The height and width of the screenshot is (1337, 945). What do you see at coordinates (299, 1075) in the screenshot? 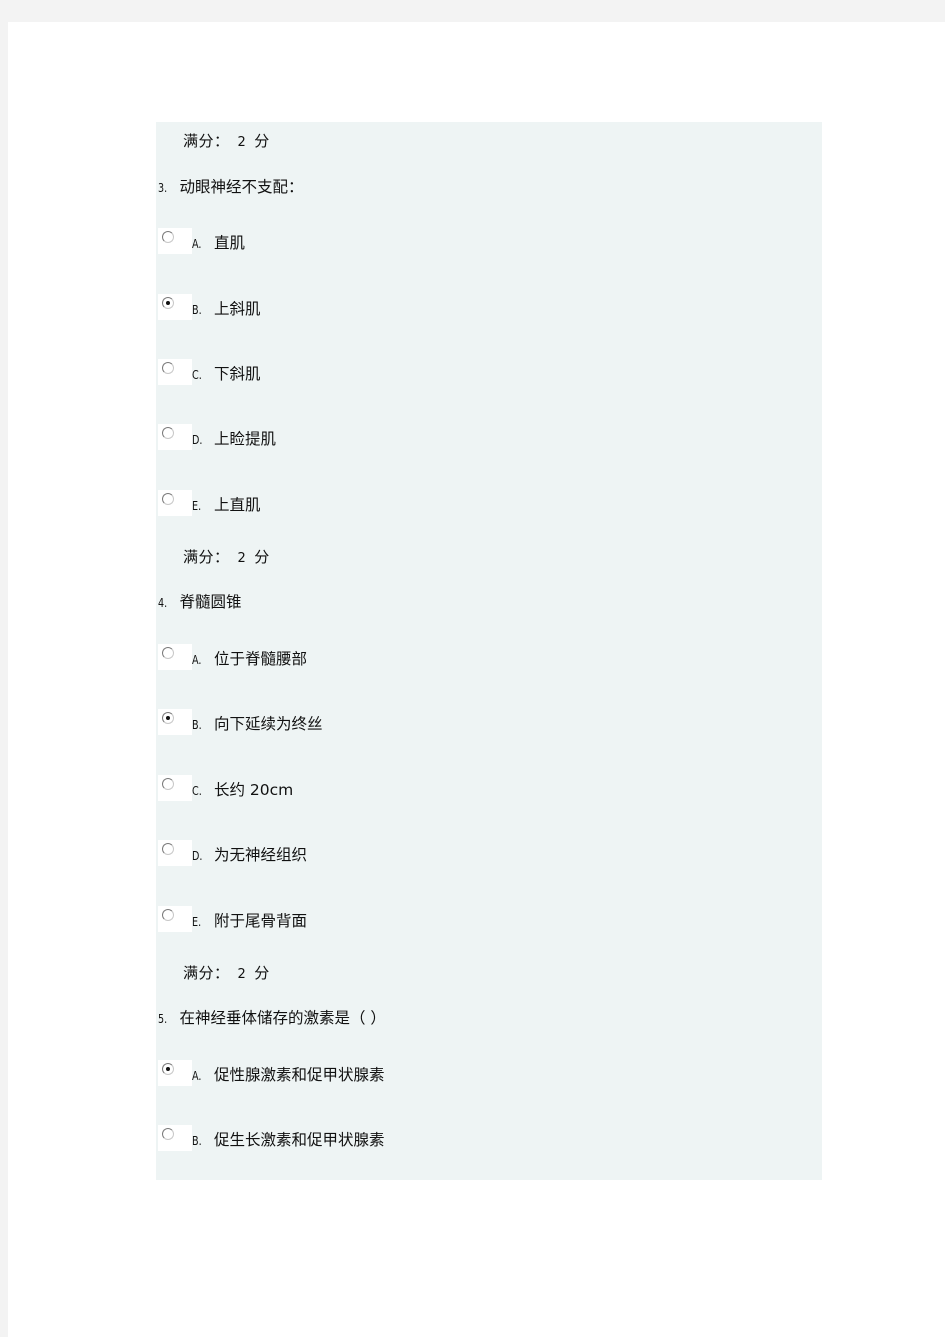
I see `option-text: 促性腺激素和促甲状腺素` at bounding box center [299, 1075].